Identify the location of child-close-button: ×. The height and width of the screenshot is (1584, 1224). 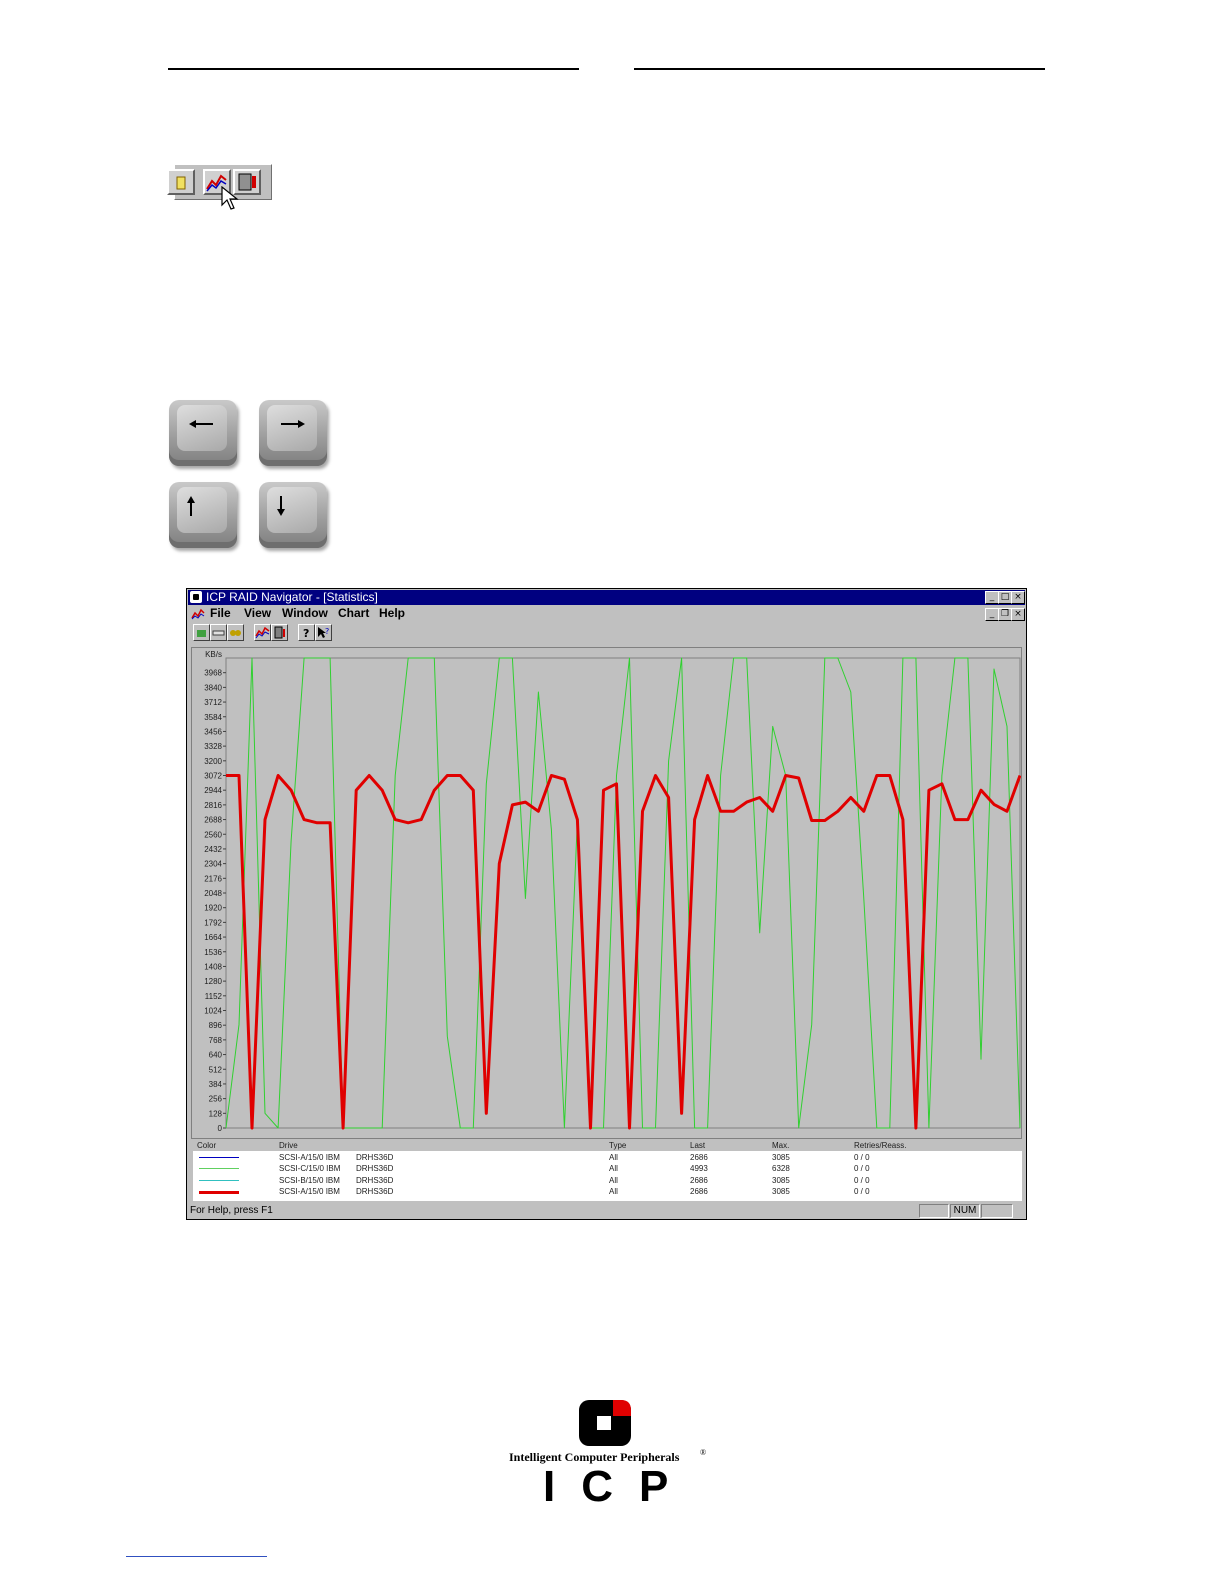
(1018, 614).